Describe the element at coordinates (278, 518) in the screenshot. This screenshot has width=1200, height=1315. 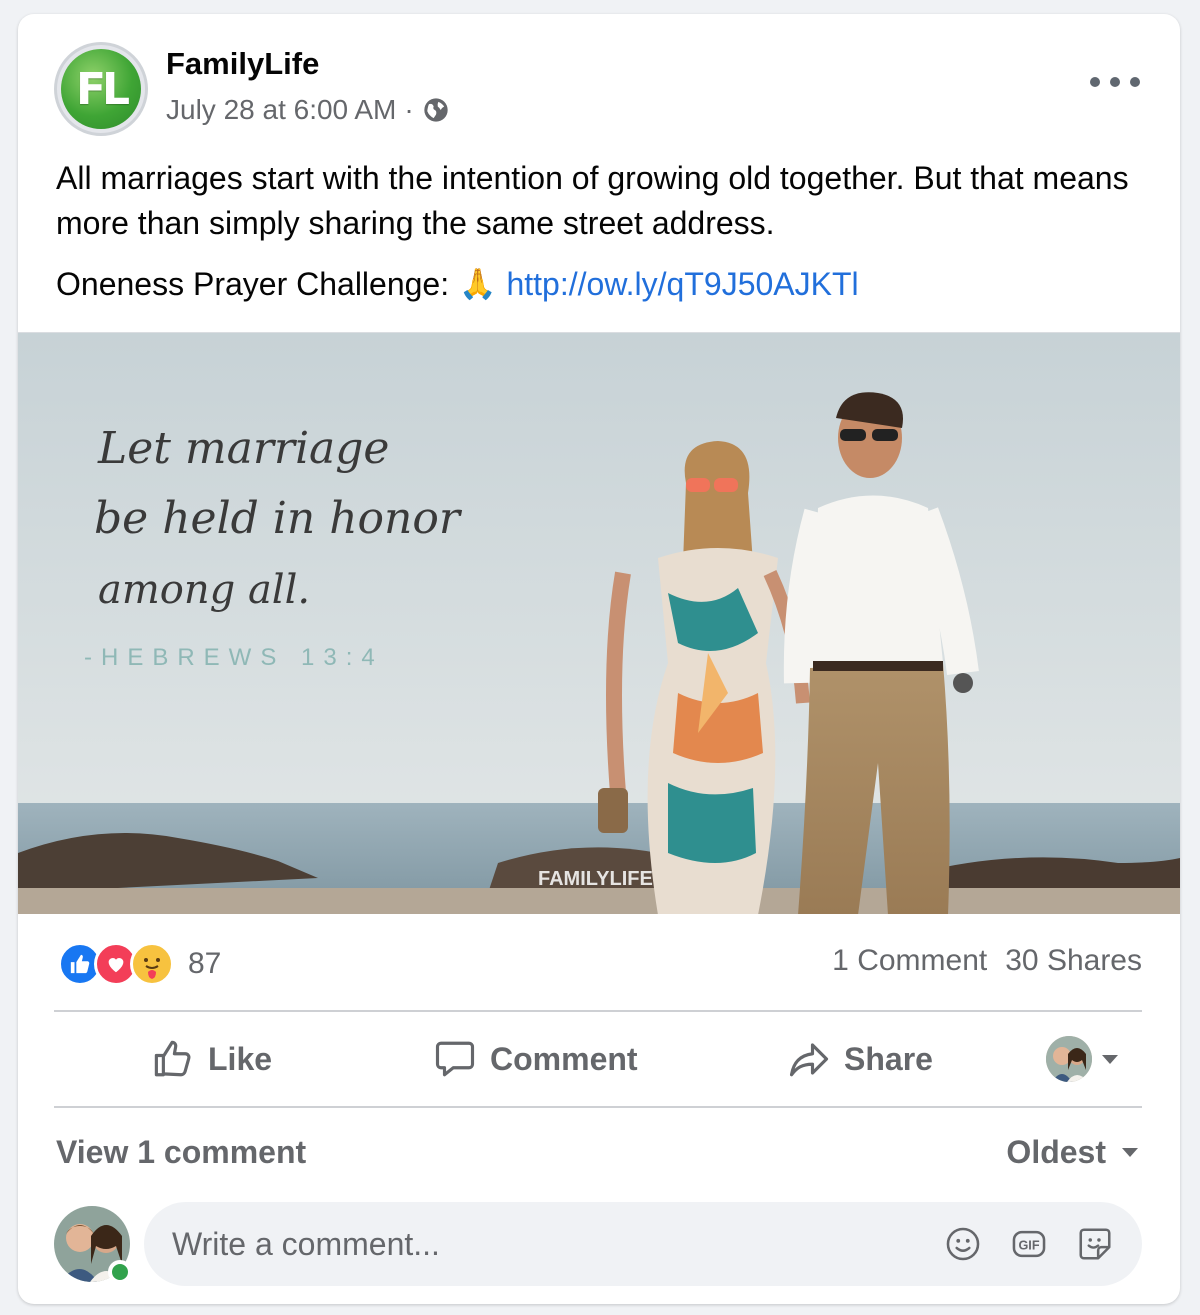
I see `quote-line-2: be held in honor` at that location.